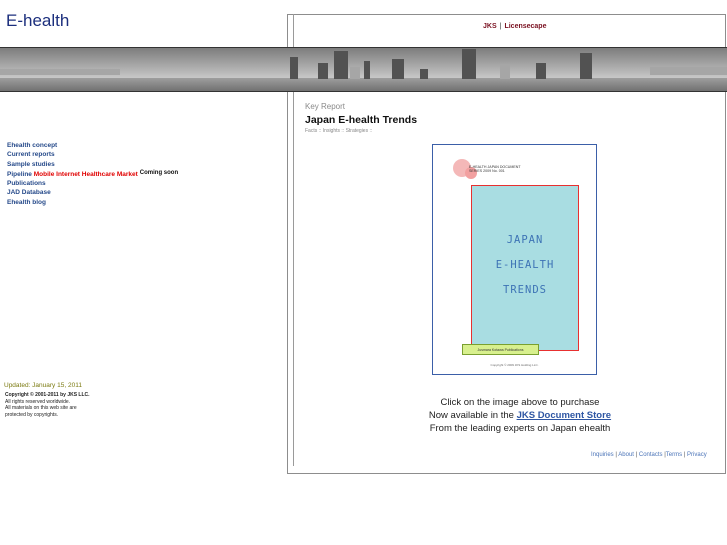 The width and height of the screenshot is (727, 545). I want to click on cover-header-line-2: SERIES 2009 No. 001, so click(487, 171).